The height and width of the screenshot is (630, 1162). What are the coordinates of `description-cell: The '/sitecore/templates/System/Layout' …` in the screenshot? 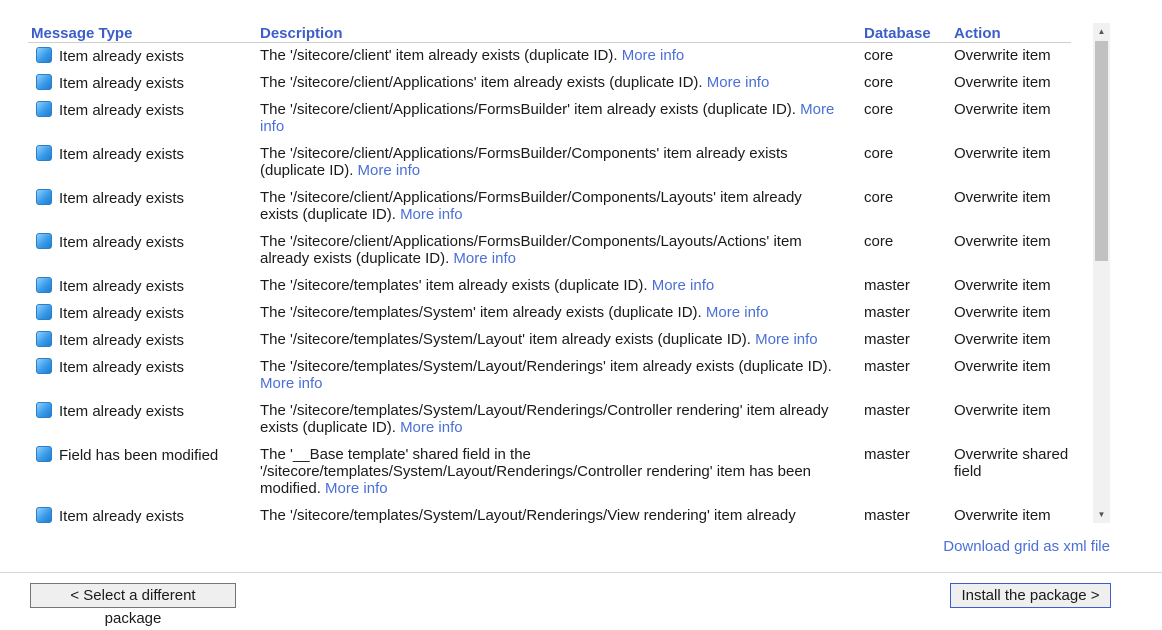 It's located at (562, 340).